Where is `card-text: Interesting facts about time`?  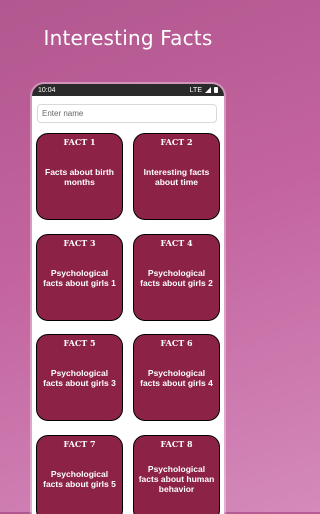
card-text: Interesting facts about time is located at coordinates (176, 176).